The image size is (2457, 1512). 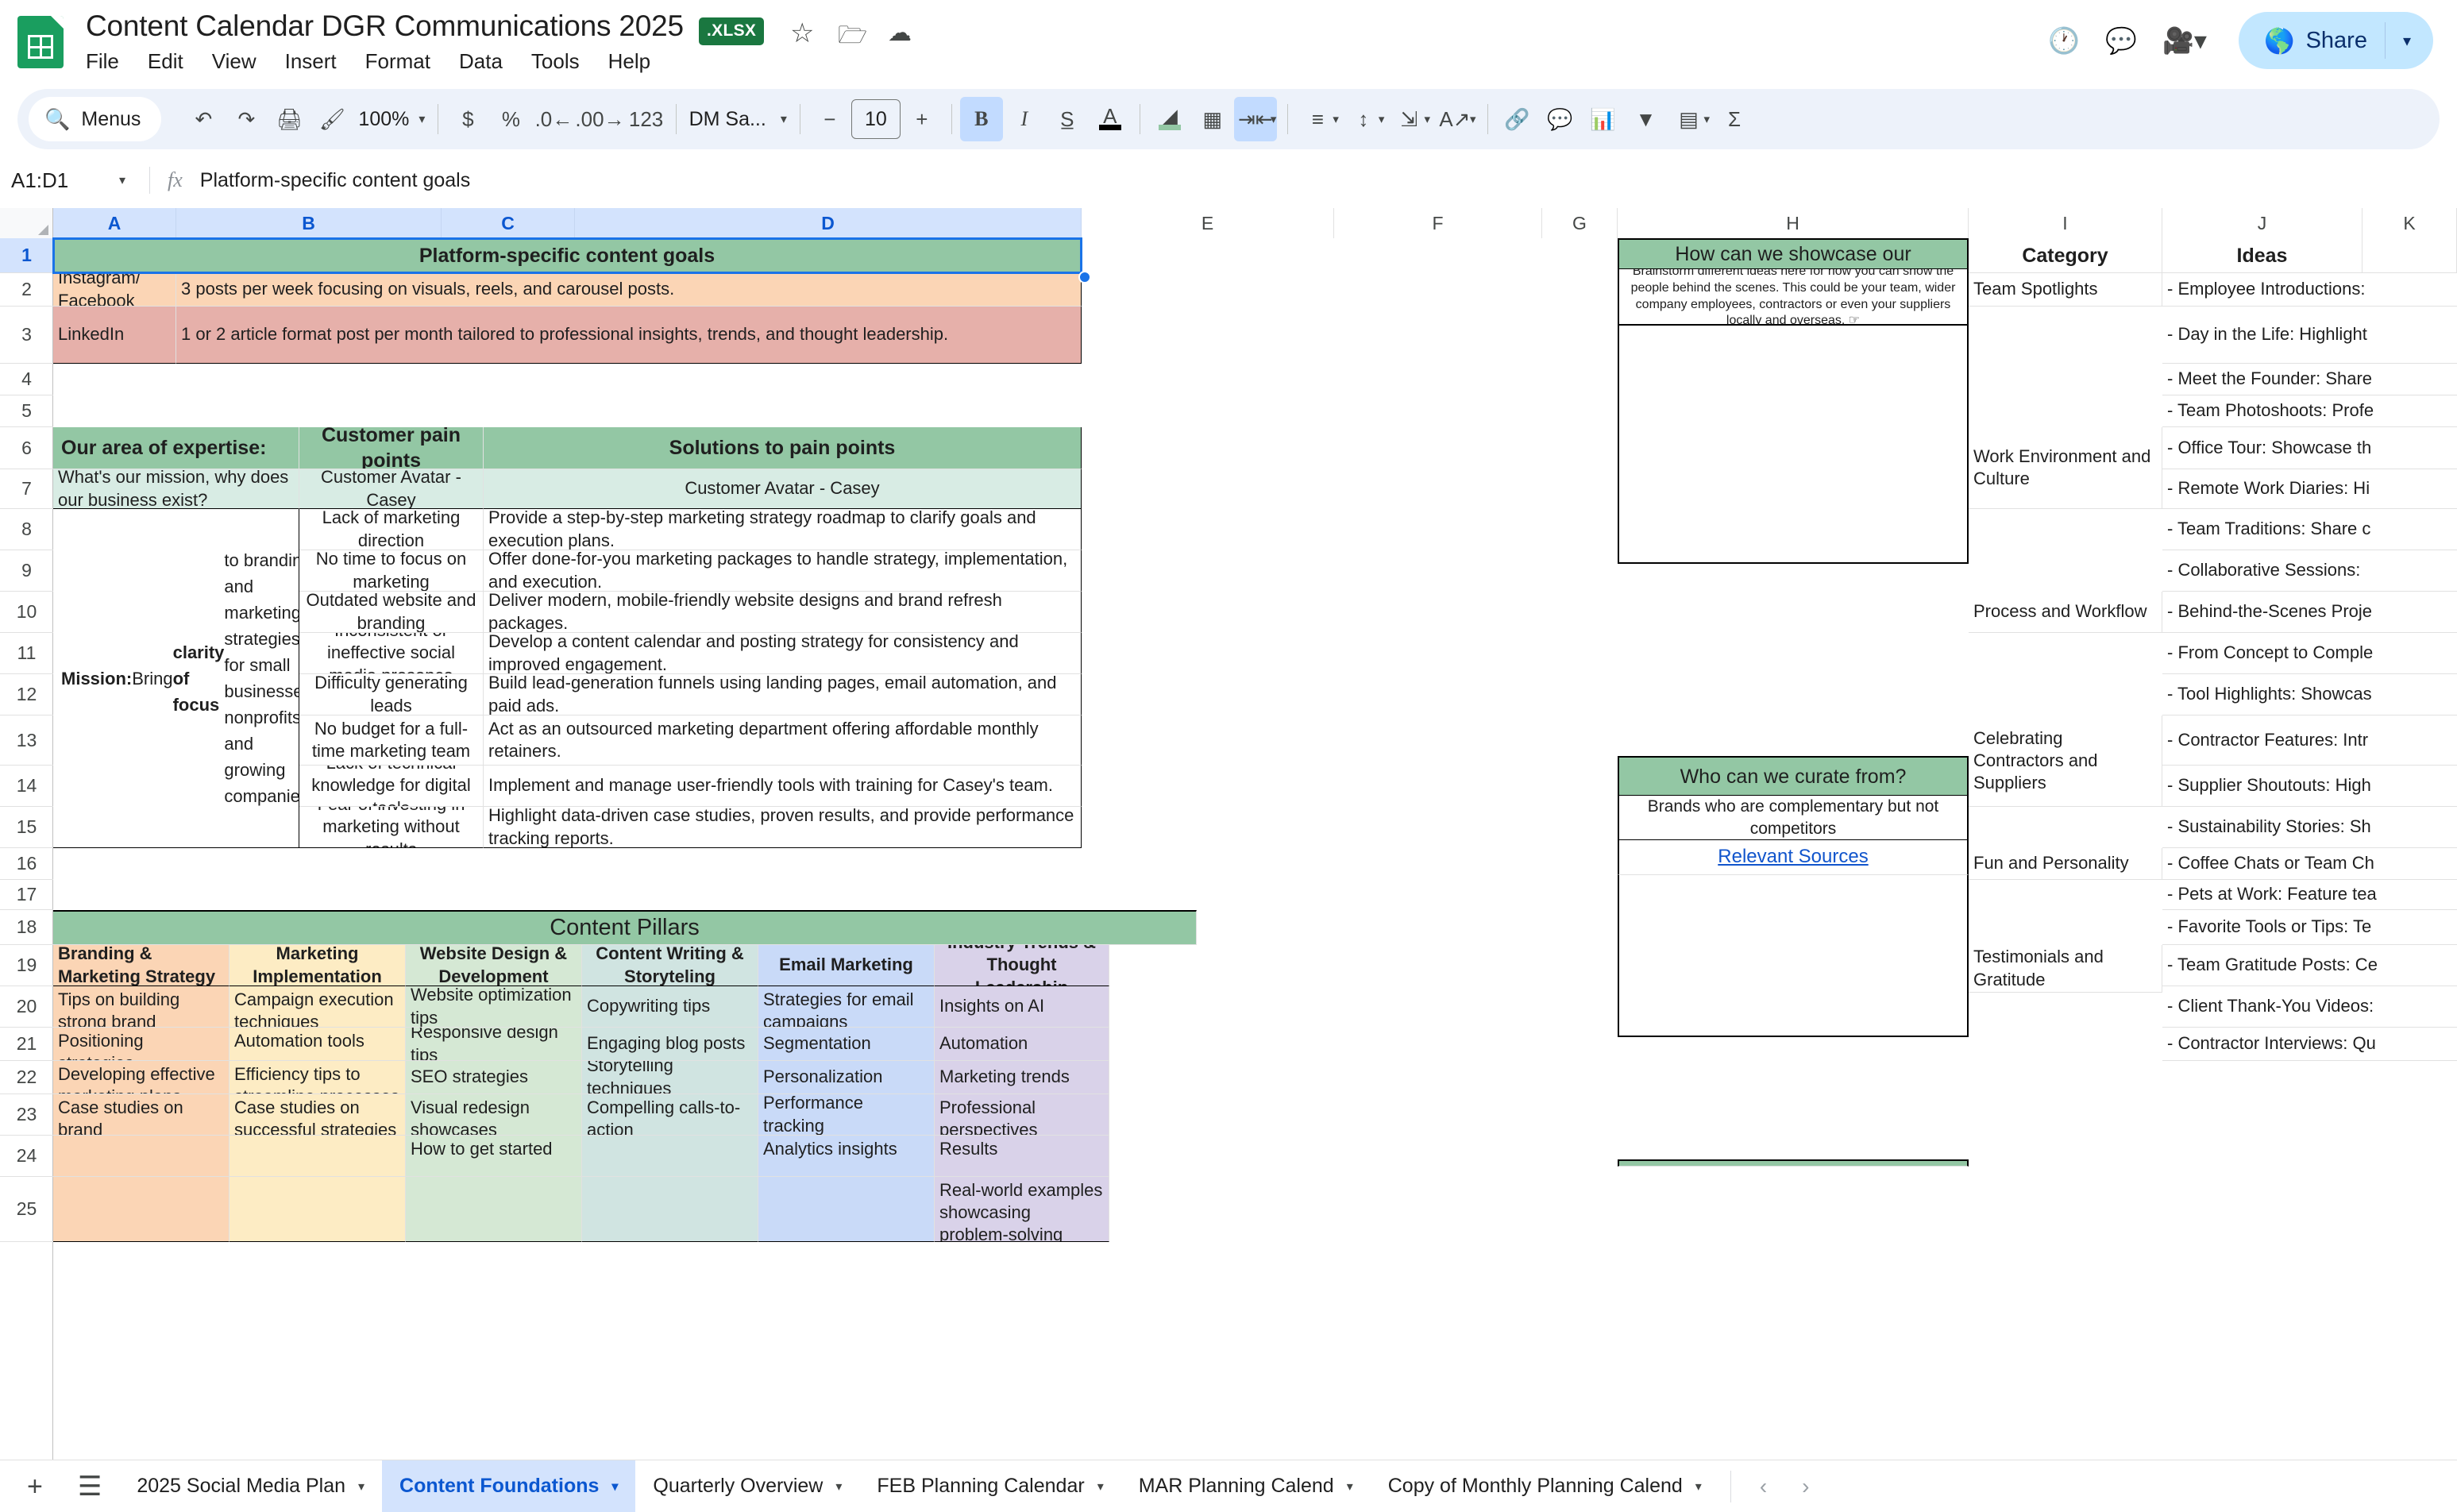 What do you see at coordinates (670, 1044) in the screenshot?
I see `pillar-3-item-1: Engaging blog posts` at bounding box center [670, 1044].